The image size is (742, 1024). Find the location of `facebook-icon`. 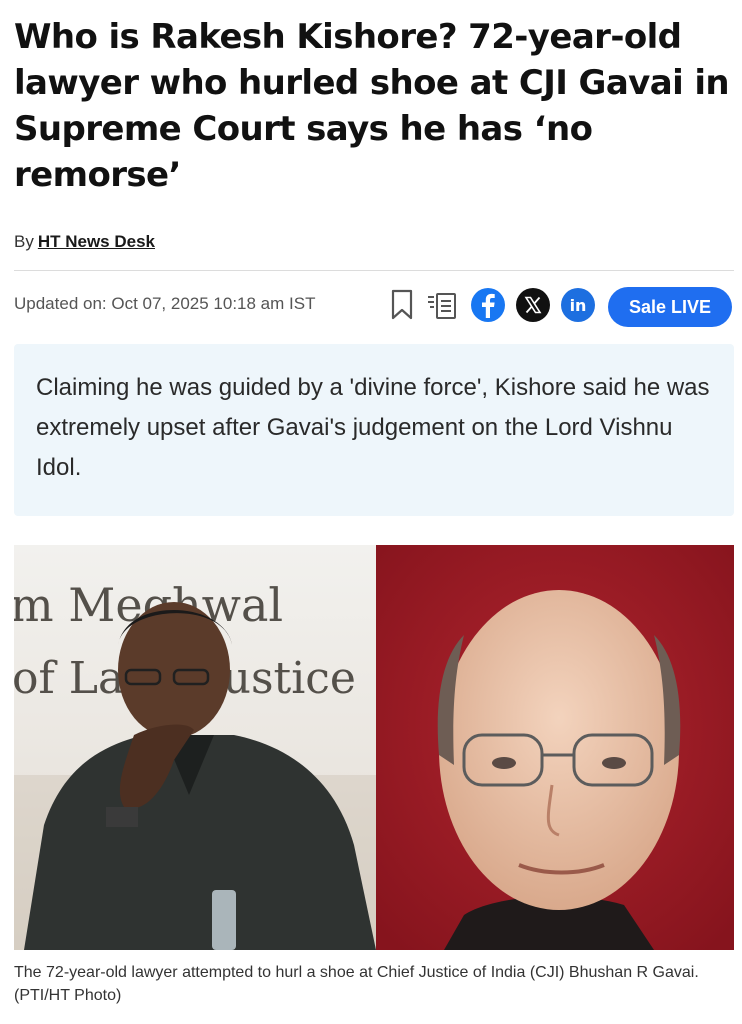

facebook-icon is located at coordinates (488, 305).